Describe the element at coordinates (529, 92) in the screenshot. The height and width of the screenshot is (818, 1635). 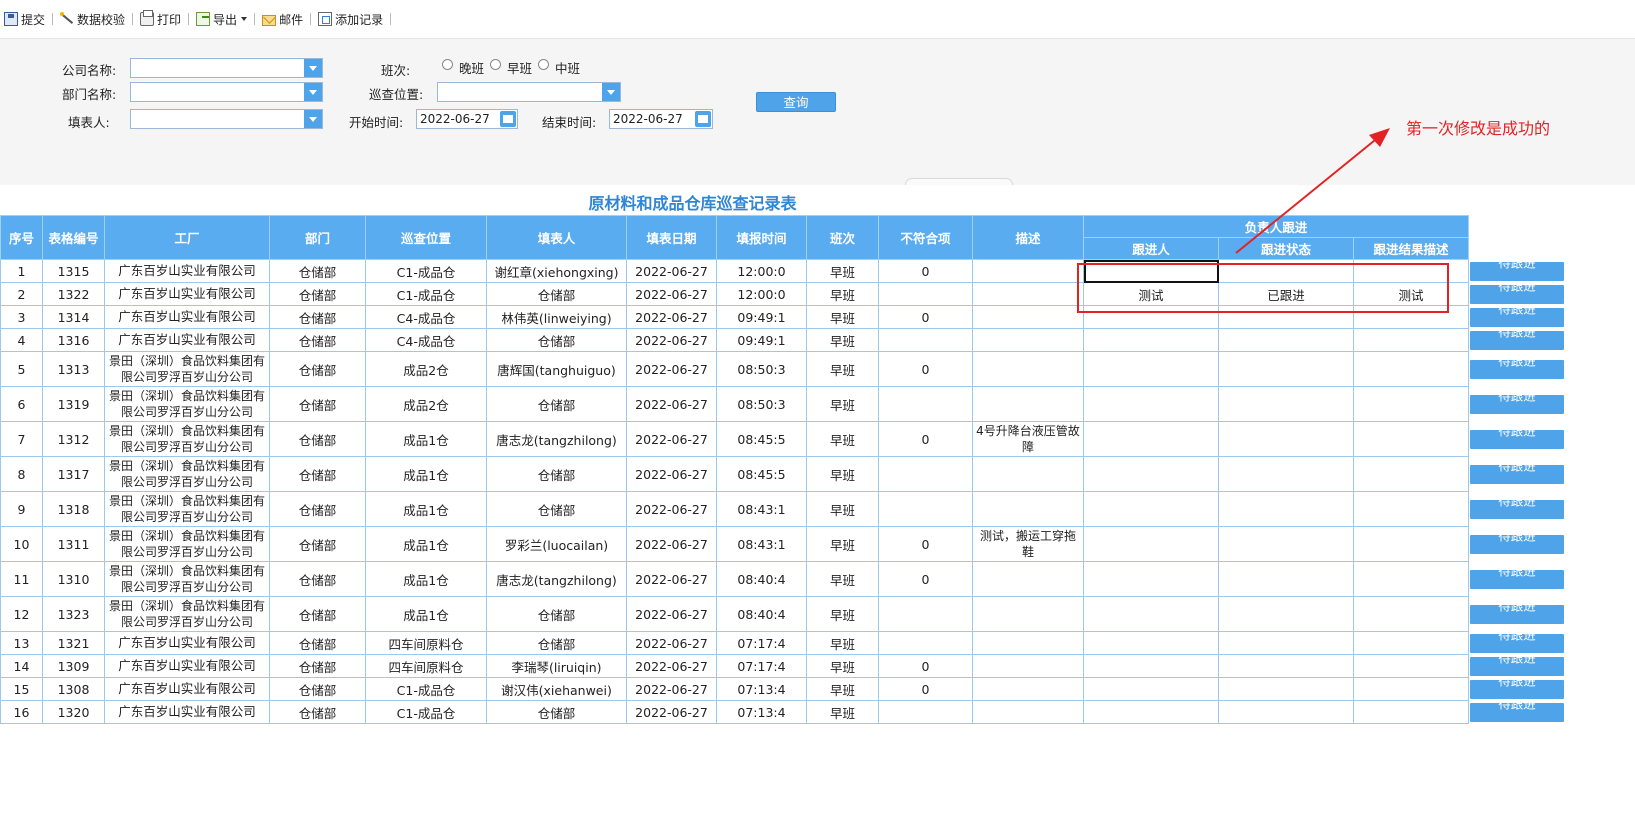
I see `location-select` at that location.